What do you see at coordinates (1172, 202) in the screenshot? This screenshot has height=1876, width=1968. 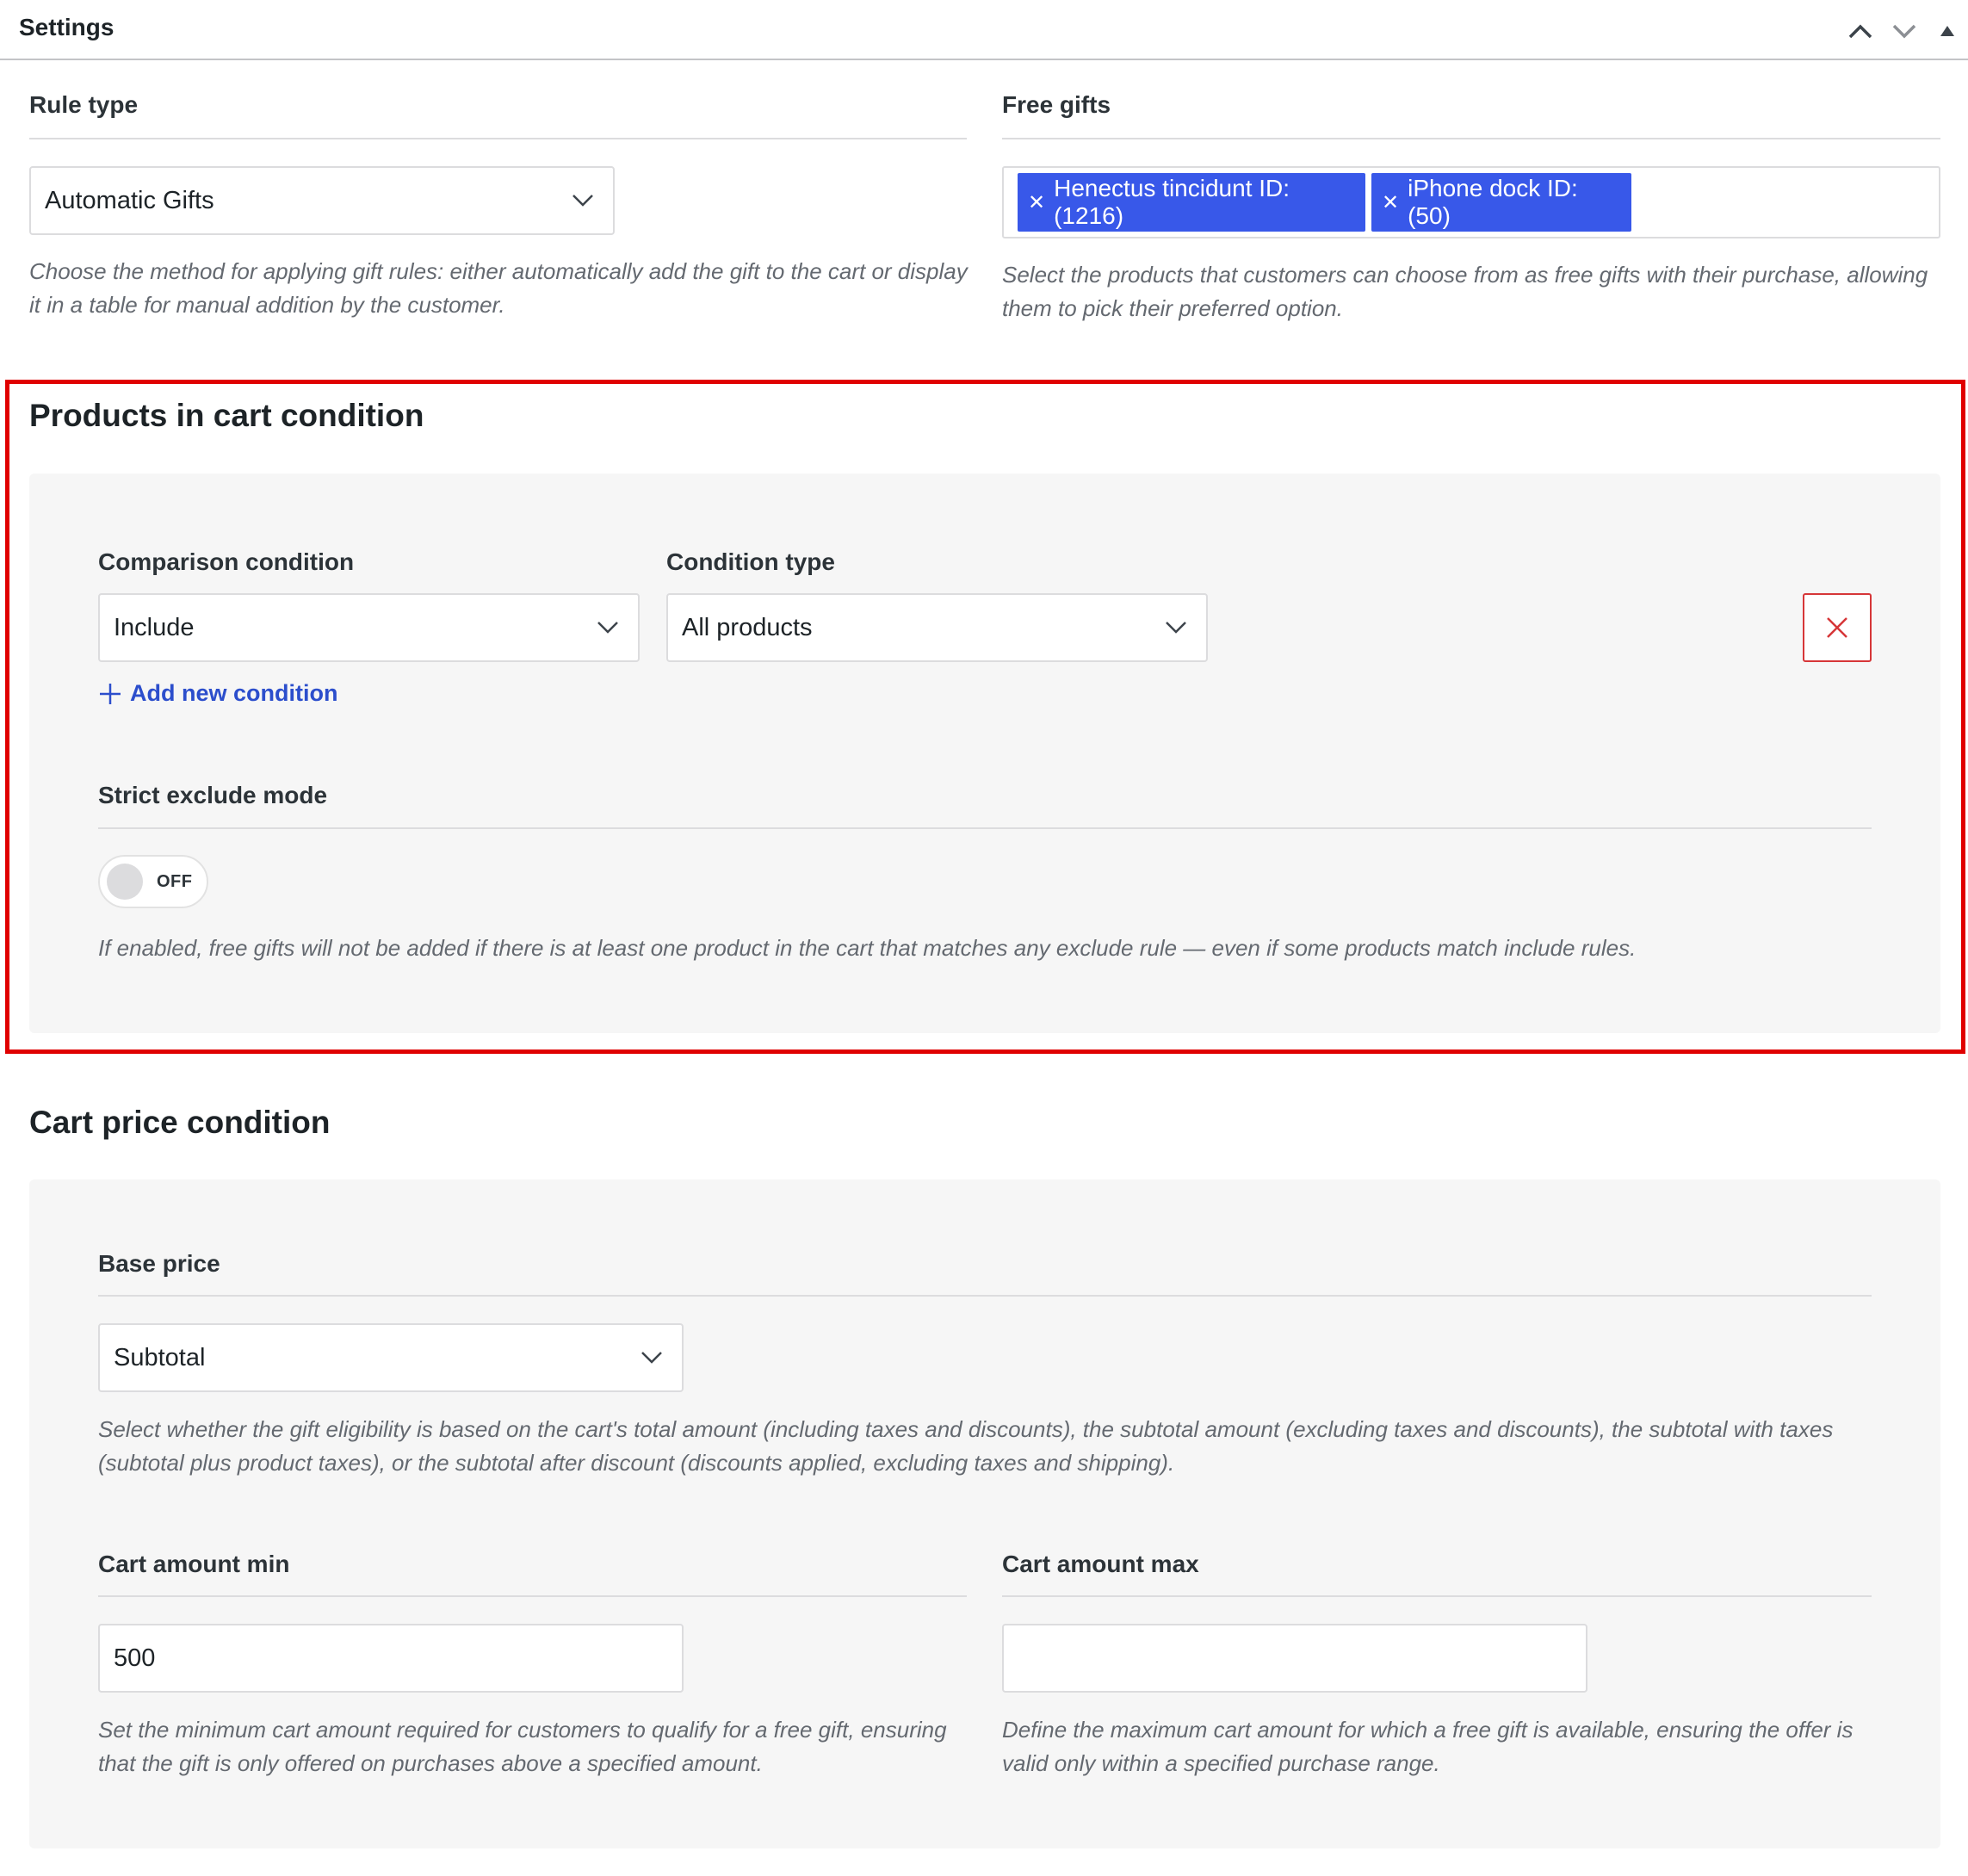 I see `gift-chip-label: Henectus tincidunt ID:(1216)` at bounding box center [1172, 202].